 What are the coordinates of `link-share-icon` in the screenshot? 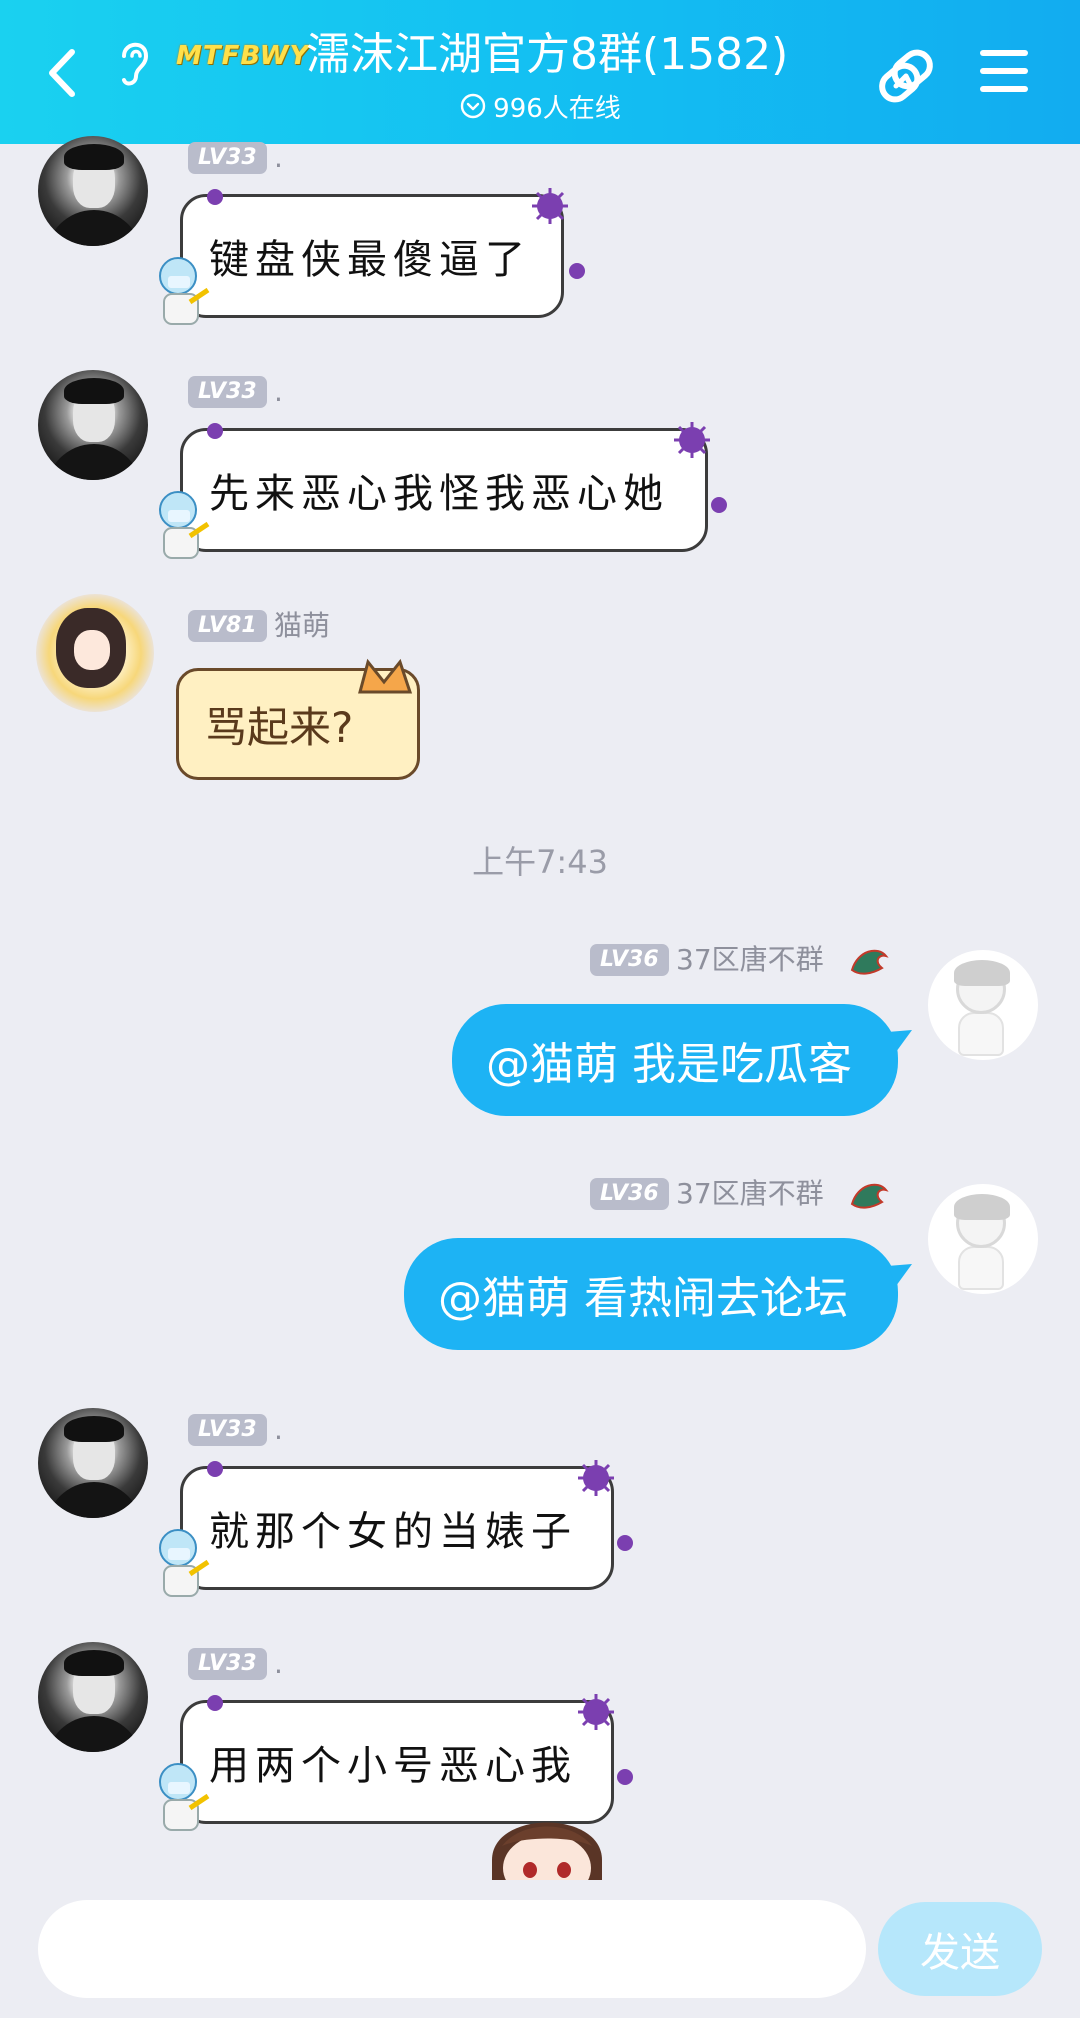 It's located at (906, 76).